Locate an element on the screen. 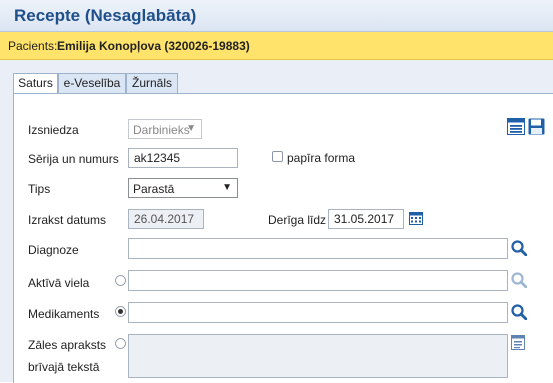  patient-label: Pacients: is located at coordinates (33, 46).